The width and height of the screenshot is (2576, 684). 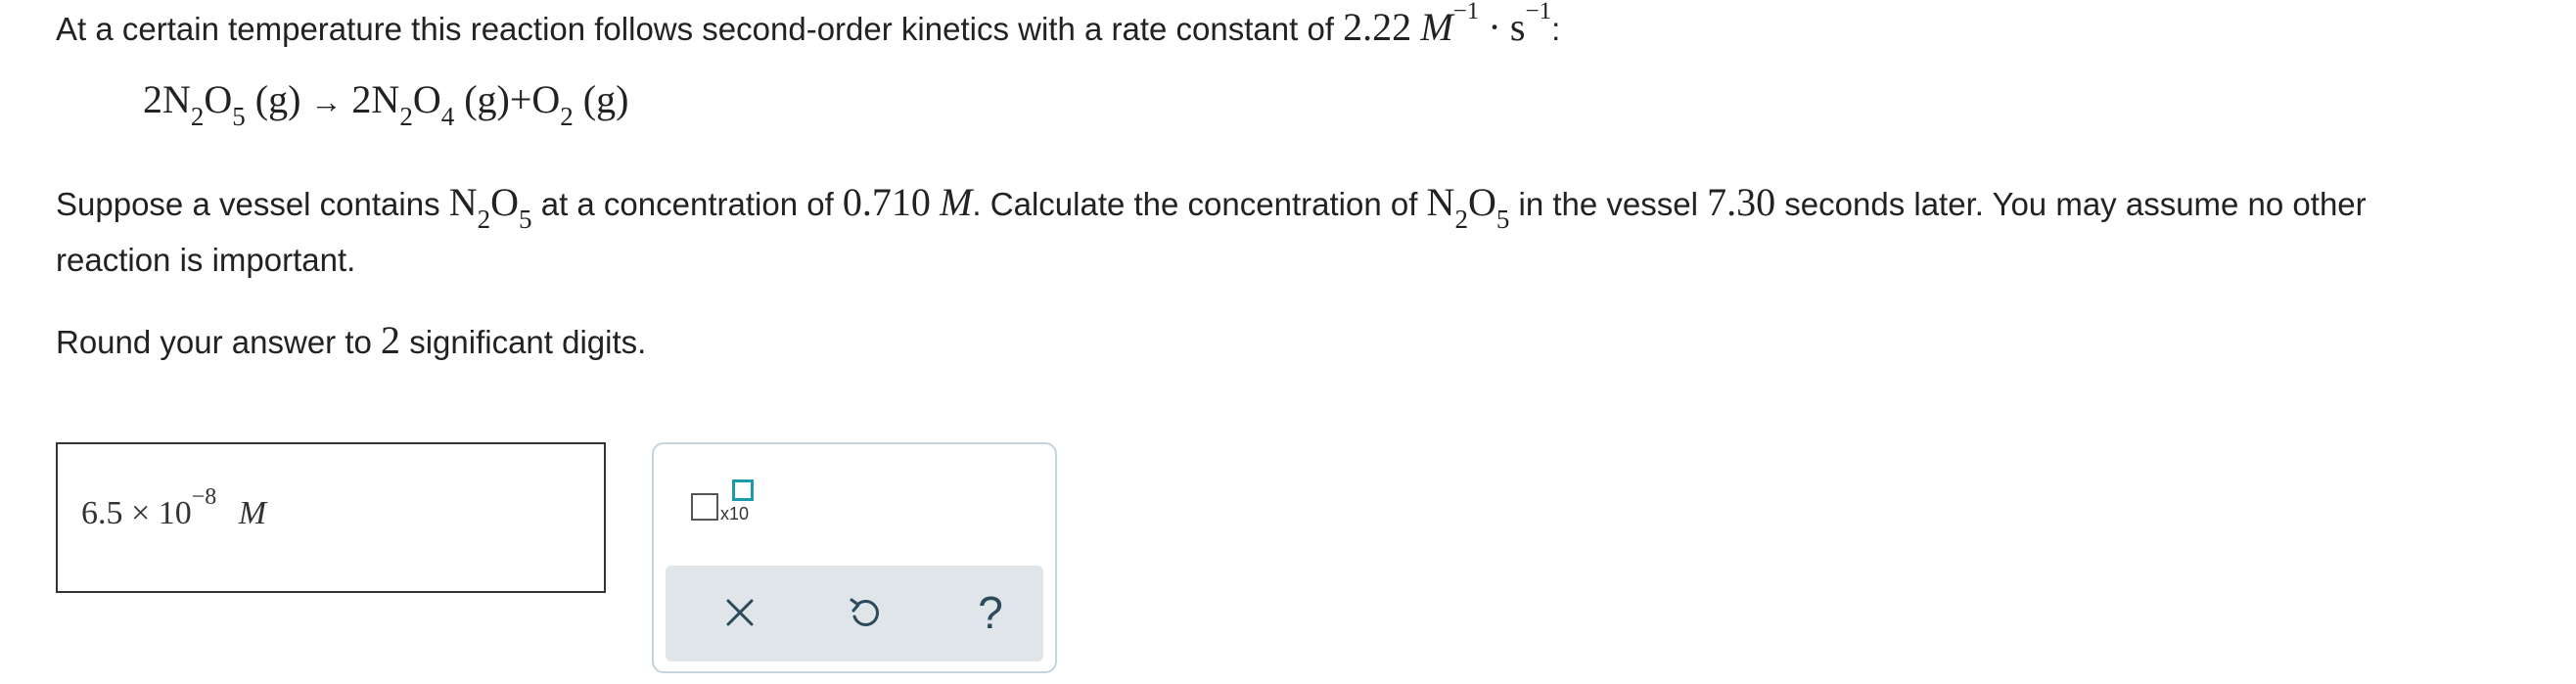 I want to click on scientific-notation-button: x10, so click(x=723, y=505).